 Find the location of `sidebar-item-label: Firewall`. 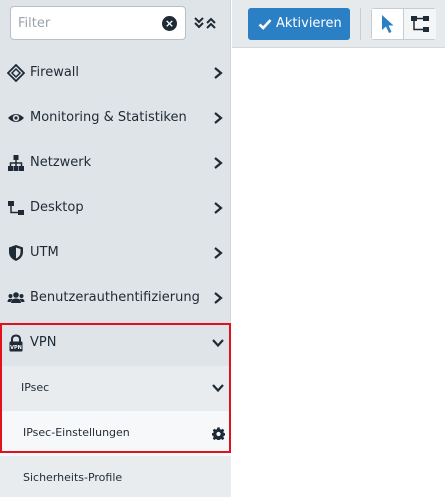

sidebar-item-label: Firewall is located at coordinates (55, 72).